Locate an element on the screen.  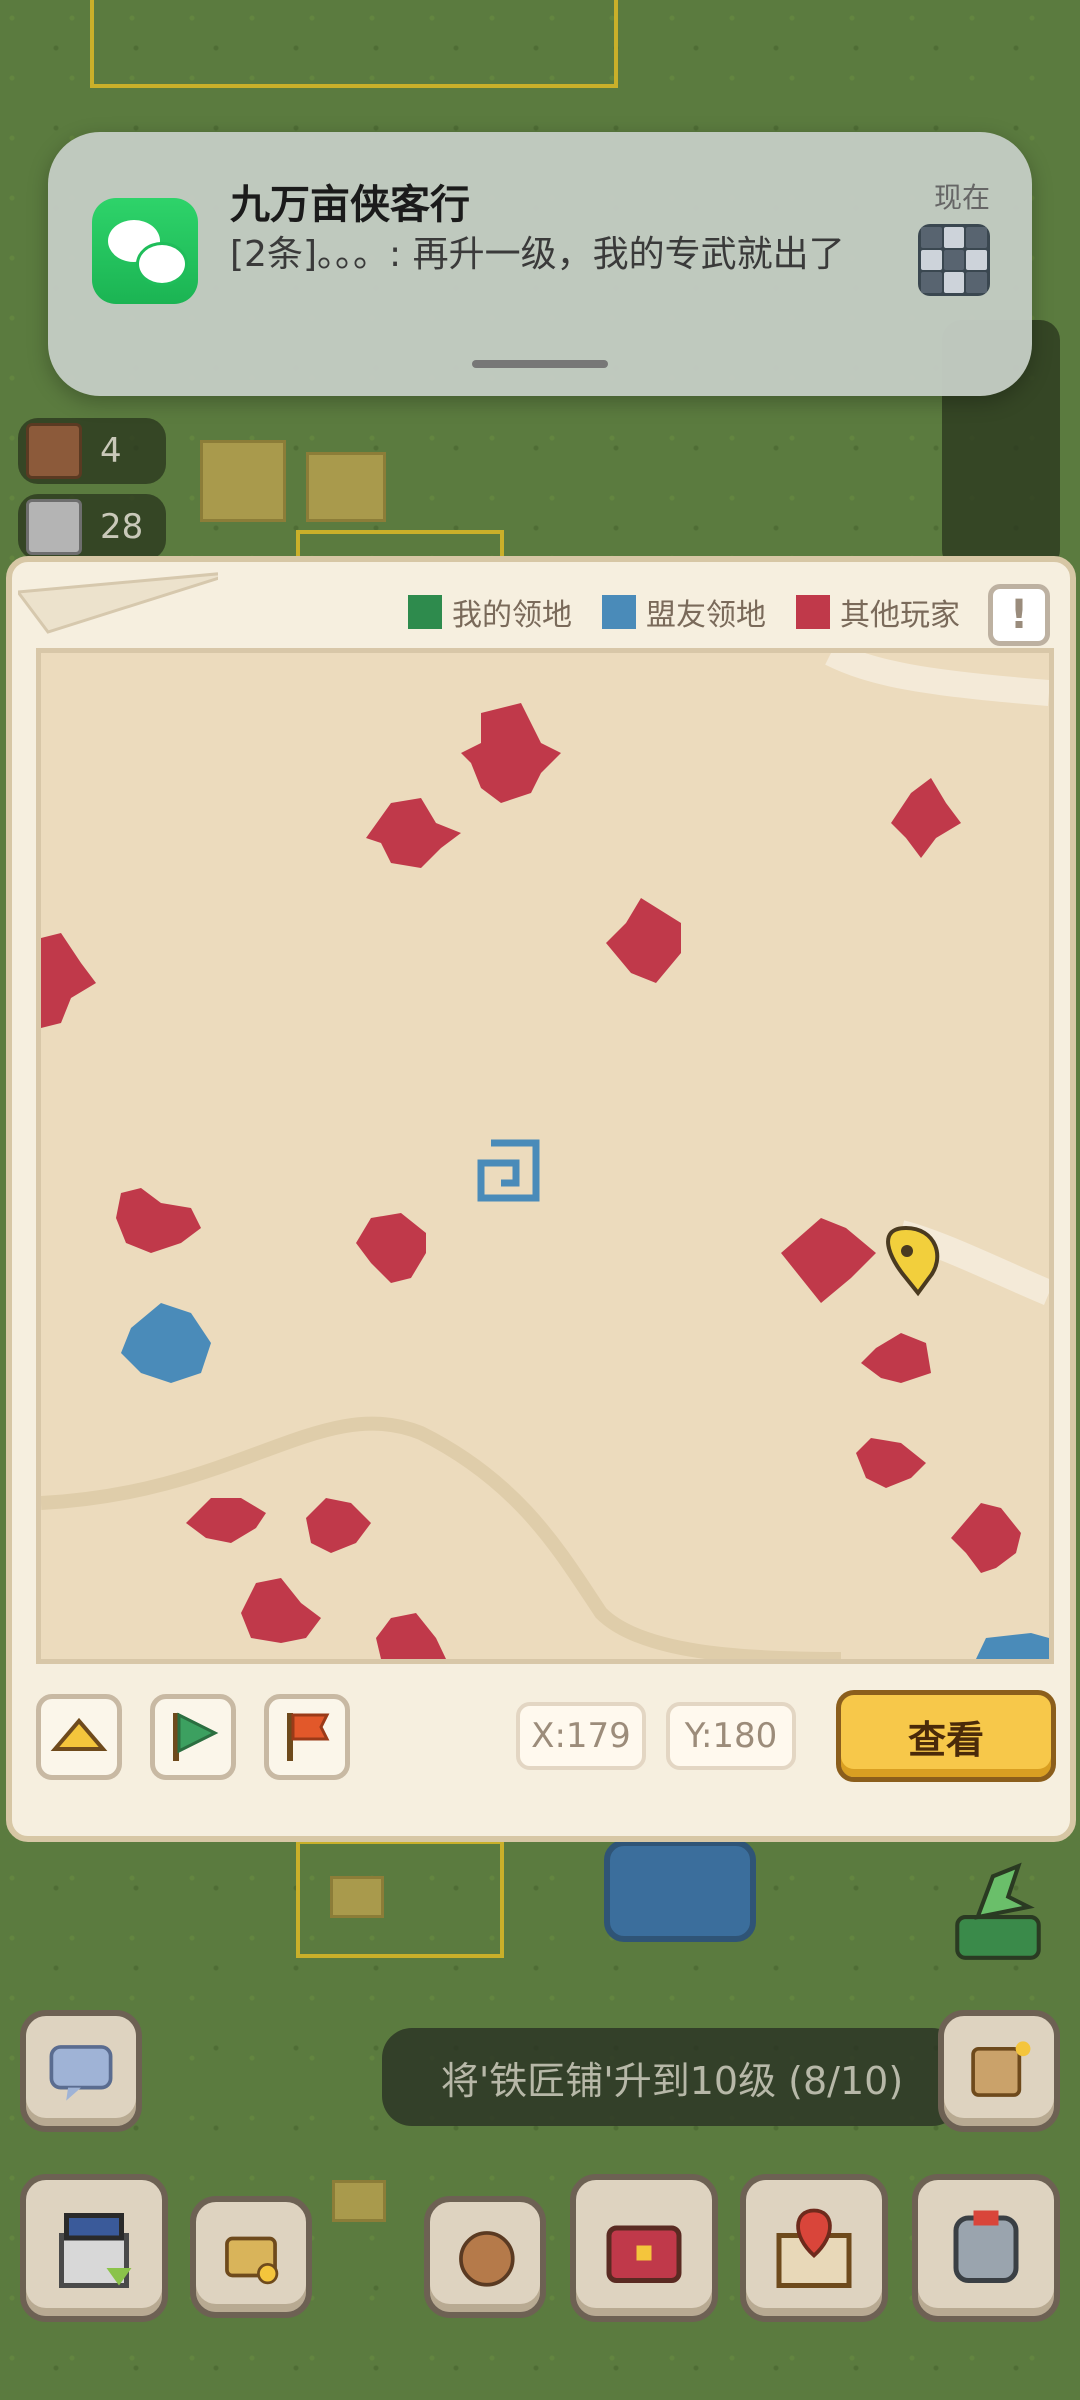
dragon-icon is located at coordinates (998, 1911).